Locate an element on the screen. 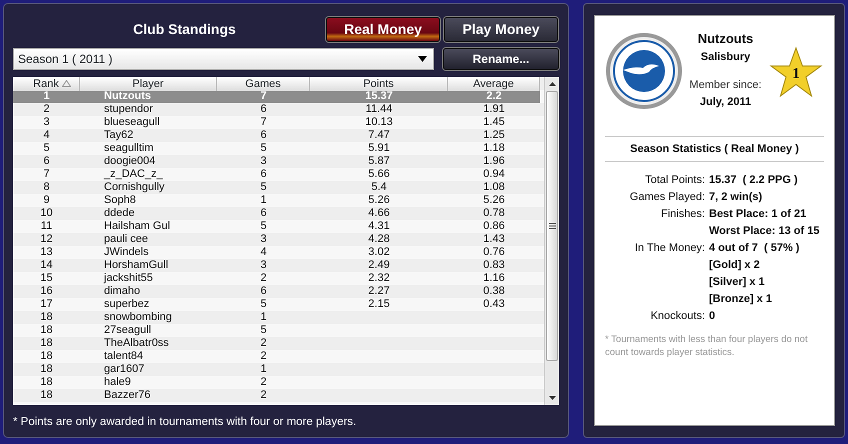 This screenshot has width=848, height=444. column-header: Rank is located at coordinates (46, 83).